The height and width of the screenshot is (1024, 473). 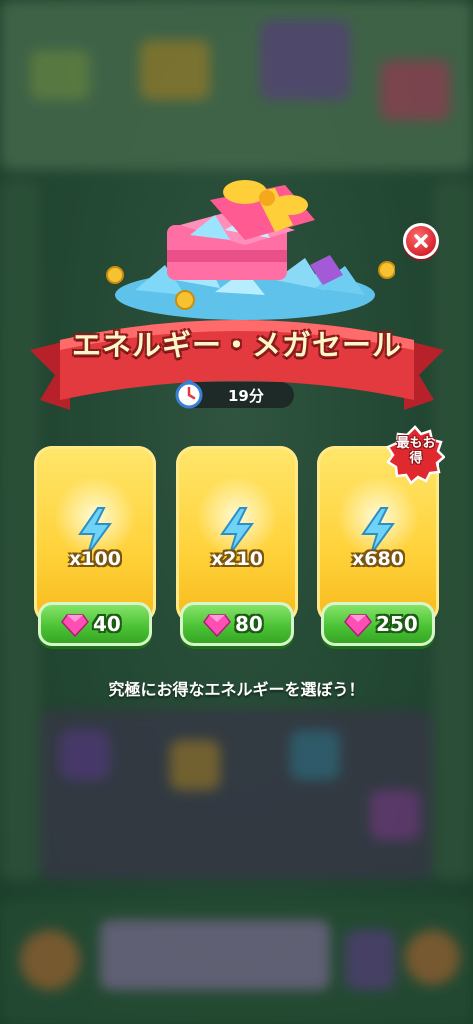 What do you see at coordinates (237, 535) in the screenshot?
I see `card-body: x210` at bounding box center [237, 535].